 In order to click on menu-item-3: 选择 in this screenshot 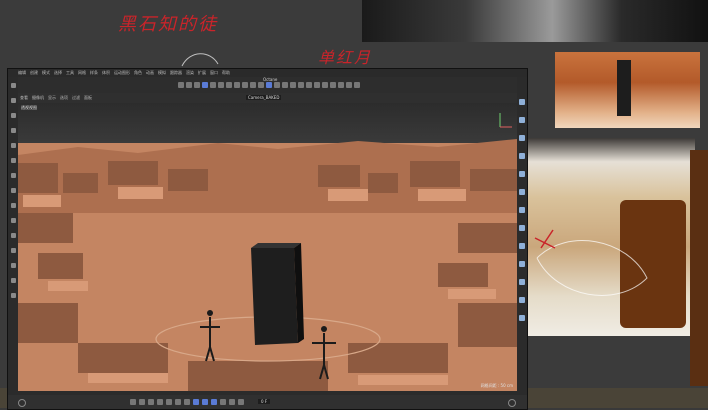, I will do `click(58, 73)`.